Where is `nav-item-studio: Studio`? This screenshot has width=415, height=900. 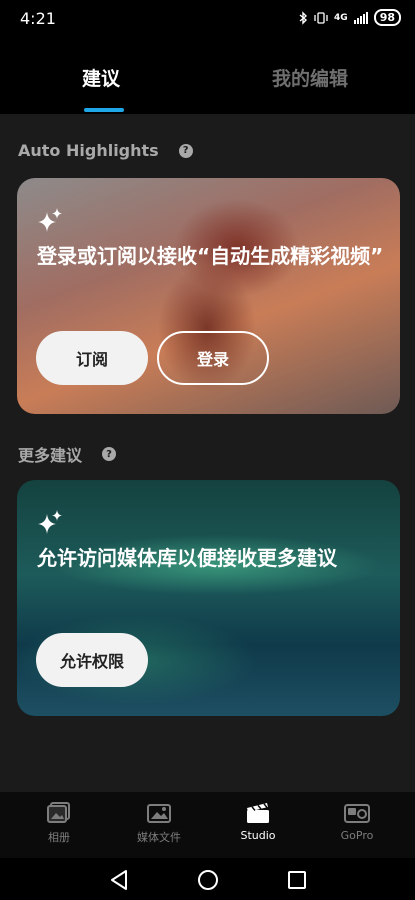 nav-item-studio: Studio is located at coordinates (258, 822).